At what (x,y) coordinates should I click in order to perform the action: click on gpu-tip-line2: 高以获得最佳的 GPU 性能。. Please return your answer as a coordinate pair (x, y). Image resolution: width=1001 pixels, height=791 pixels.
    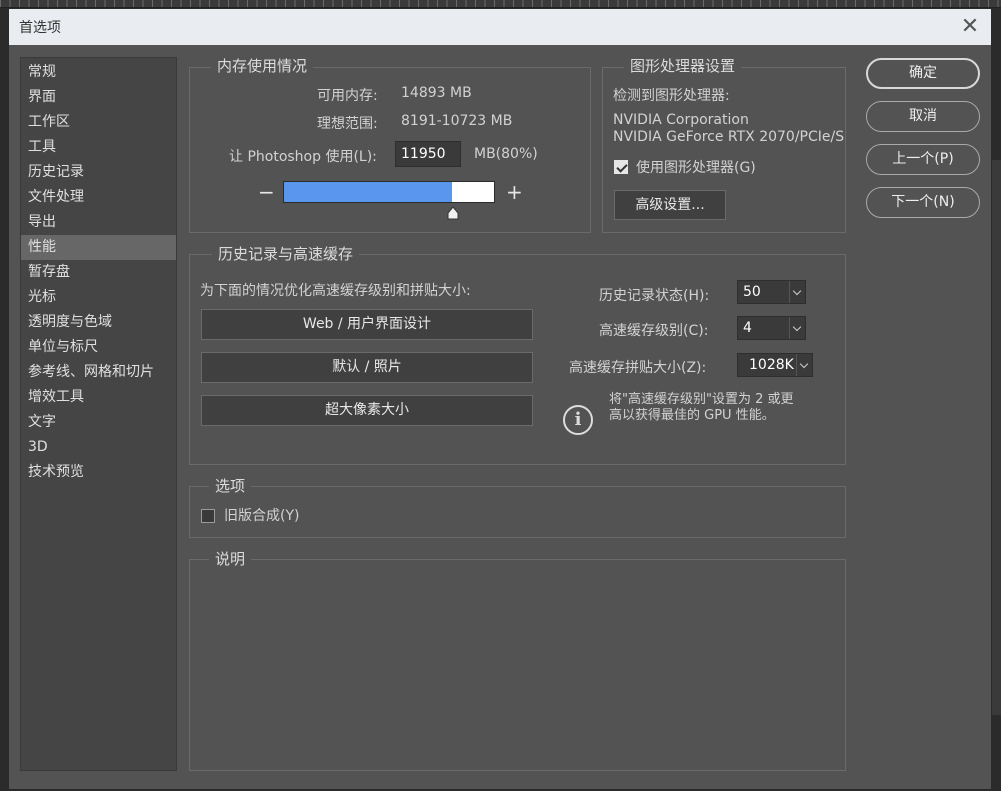
    Looking at the image, I should click on (692, 415).